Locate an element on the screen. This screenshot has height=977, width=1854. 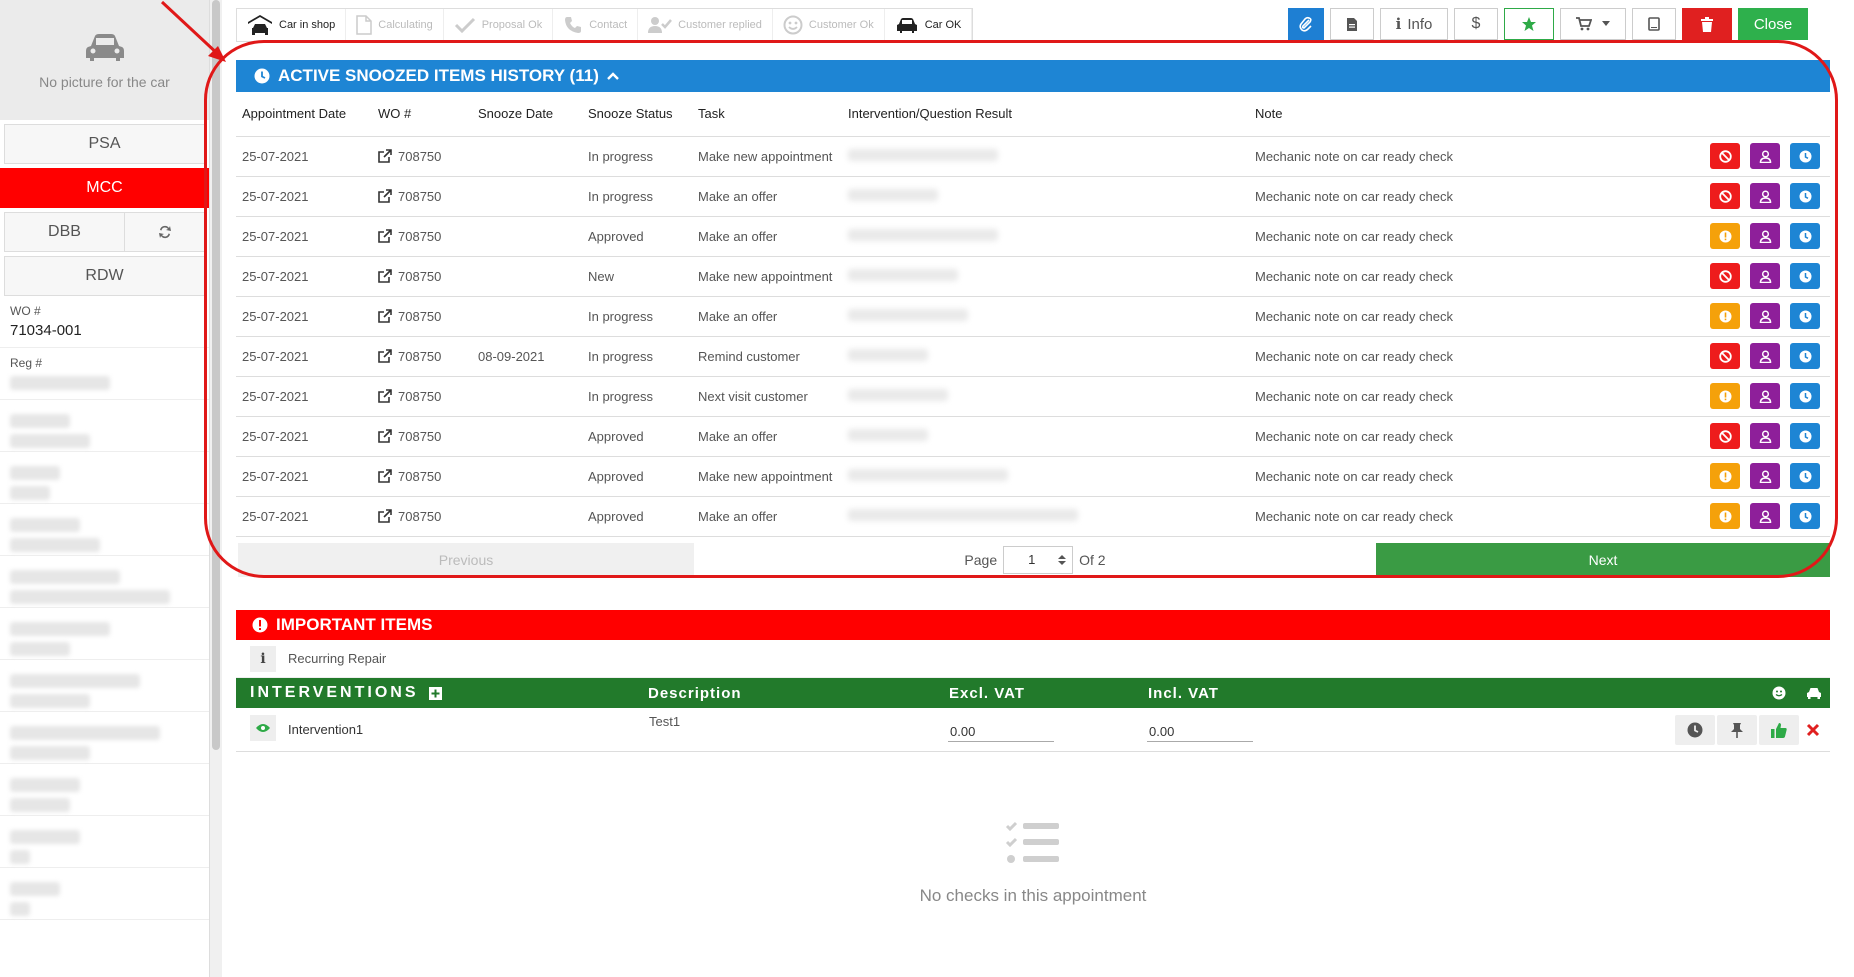
document-button is located at coordinates (1352, 24).